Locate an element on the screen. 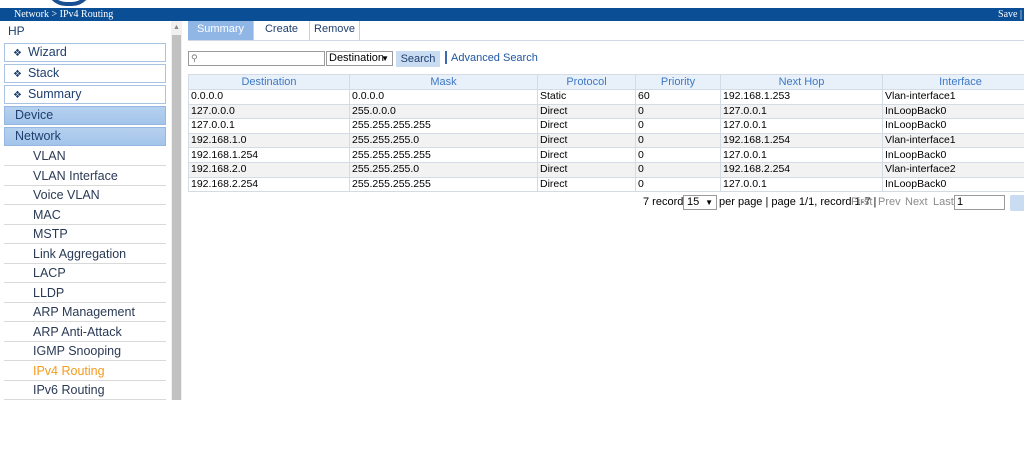  sidebar-item-lacp: LACP is located at coordinates (85, 273).